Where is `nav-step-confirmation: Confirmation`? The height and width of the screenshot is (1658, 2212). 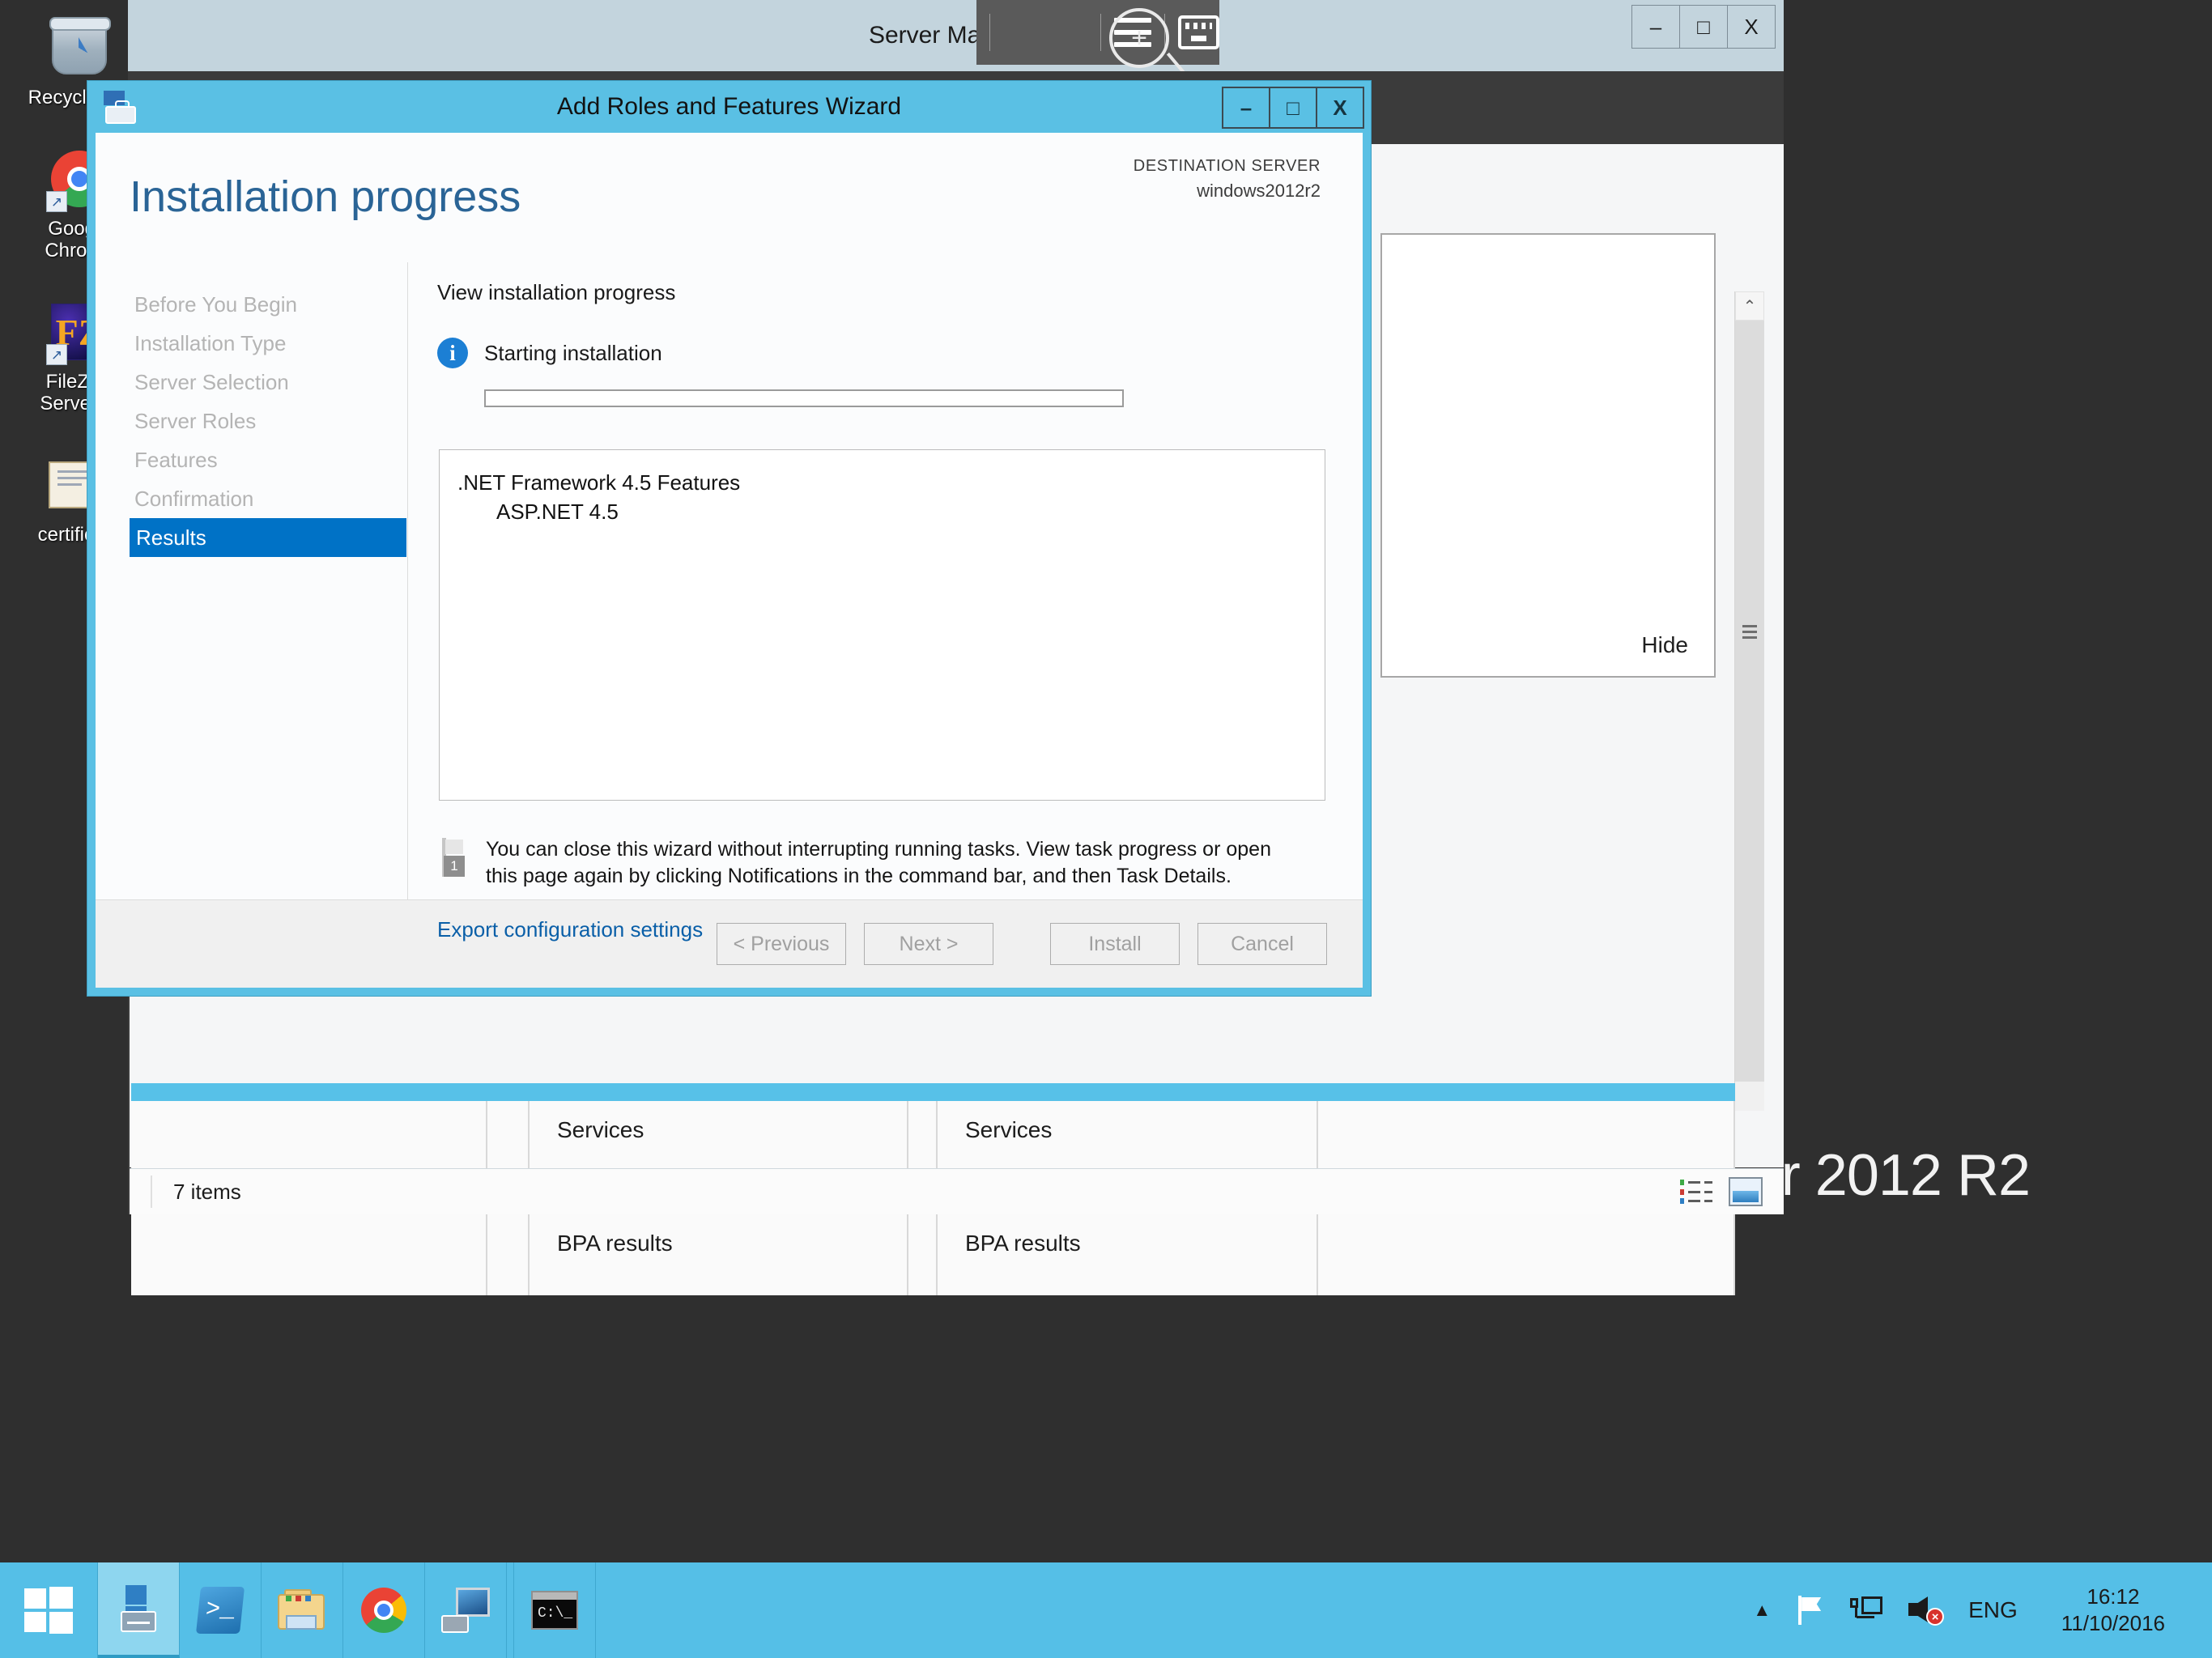 nav-step-confirmation: Confirmation is located at coordinates (252, 498).